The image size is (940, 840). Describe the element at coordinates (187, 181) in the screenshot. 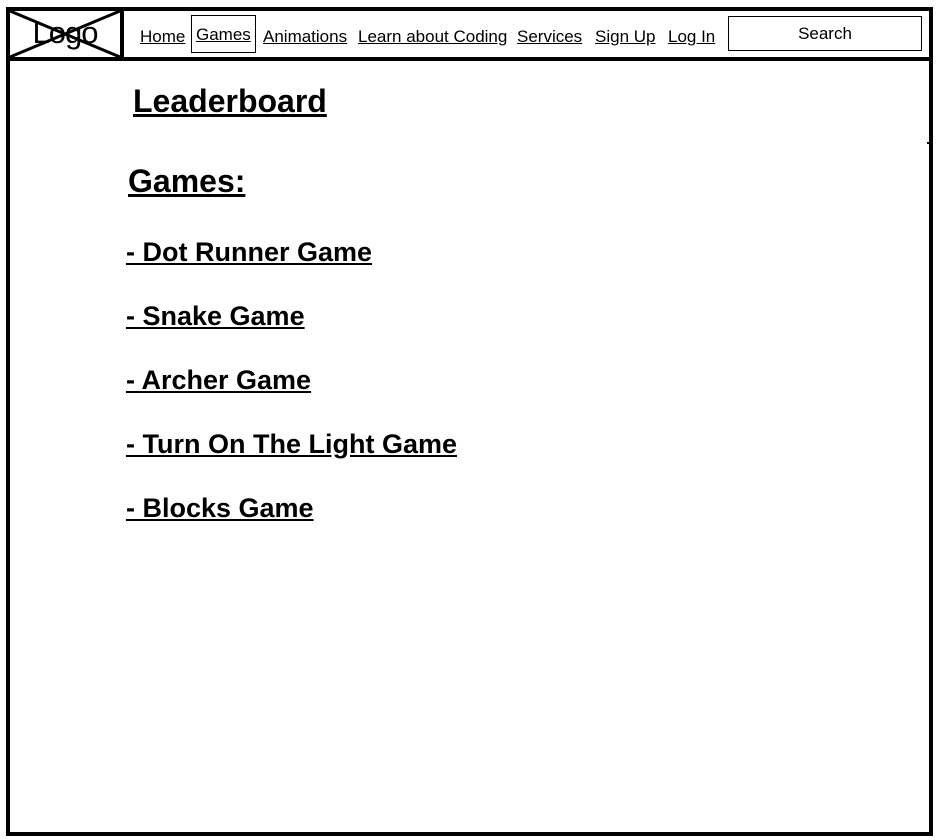

I see `games-heading: Games:` at that location.